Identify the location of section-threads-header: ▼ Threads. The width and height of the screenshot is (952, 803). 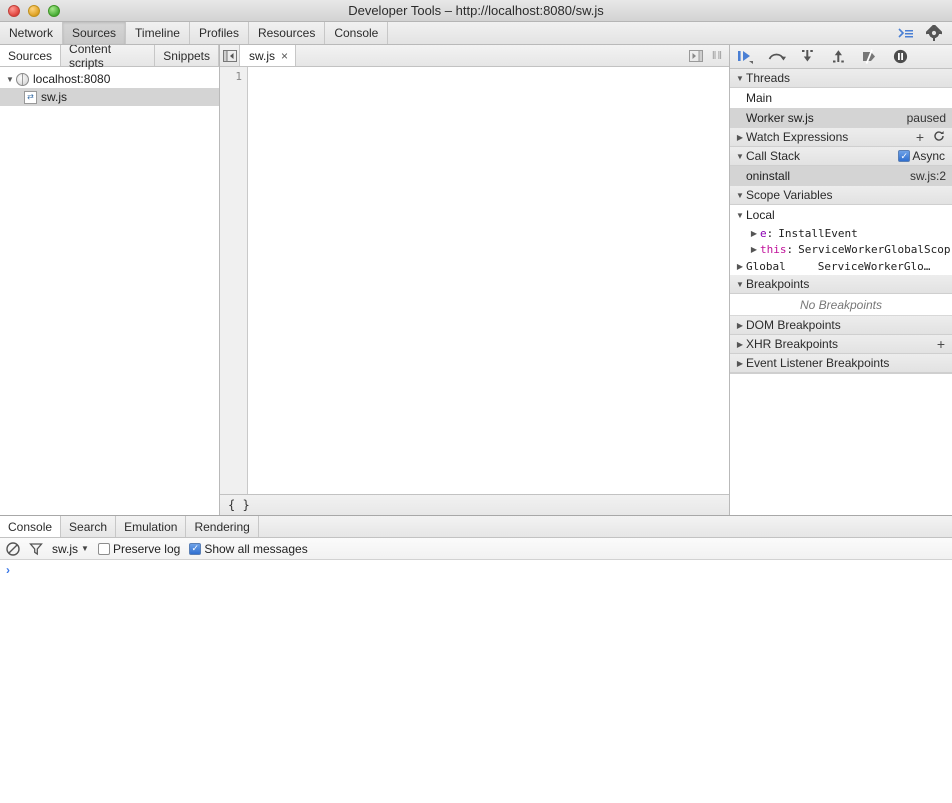
(841, 78).